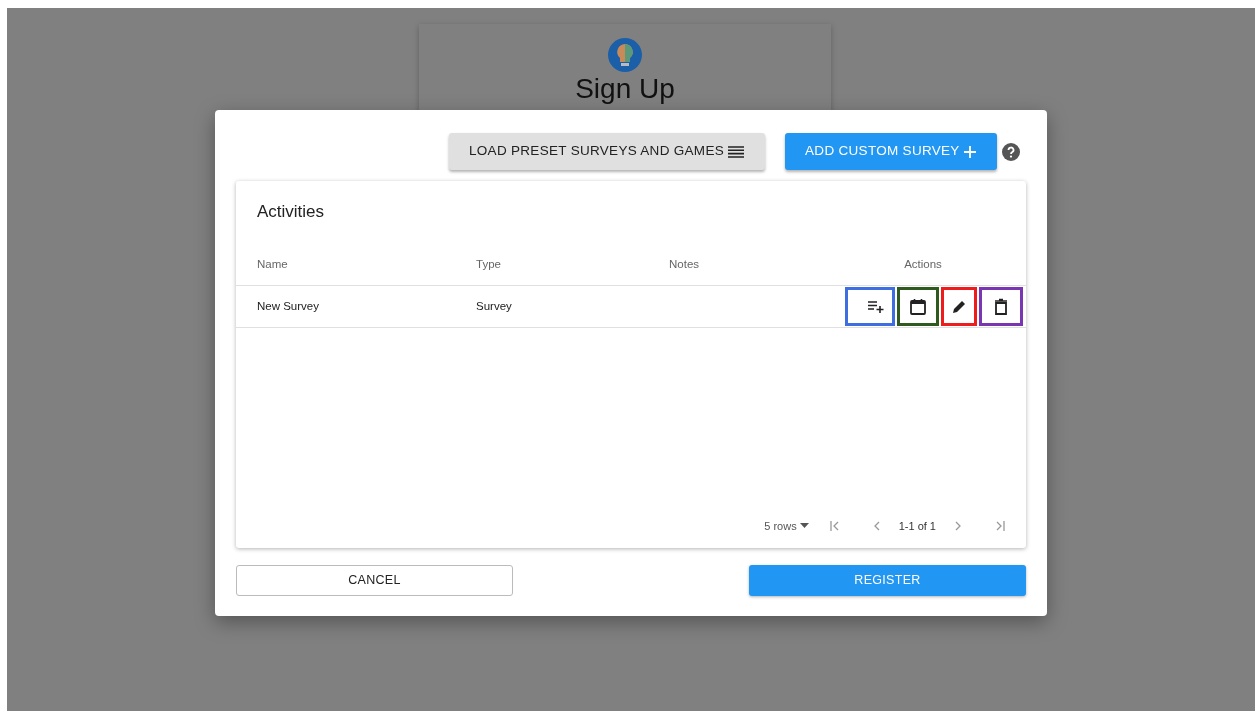 This screenshot has height=711, width=1255. I want to click on schedule-button, so click(918, 306).